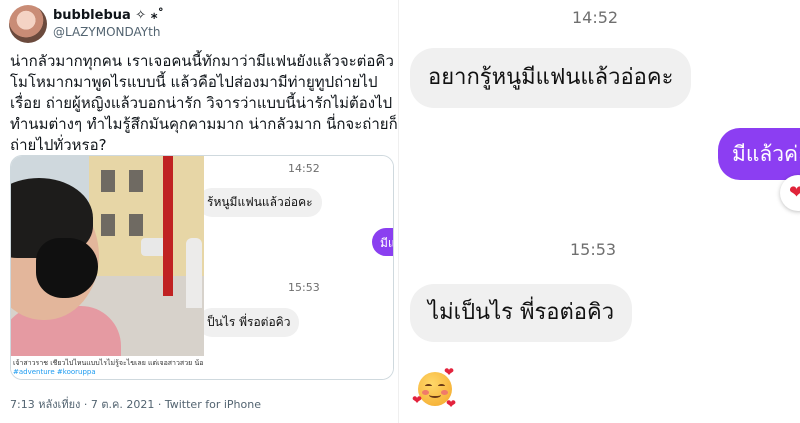 The height and width of the screenshot is (423, 800). I want to click on smiling-face-with-hearts-icon: ❤ ❤ ❤, so click(434, 388).